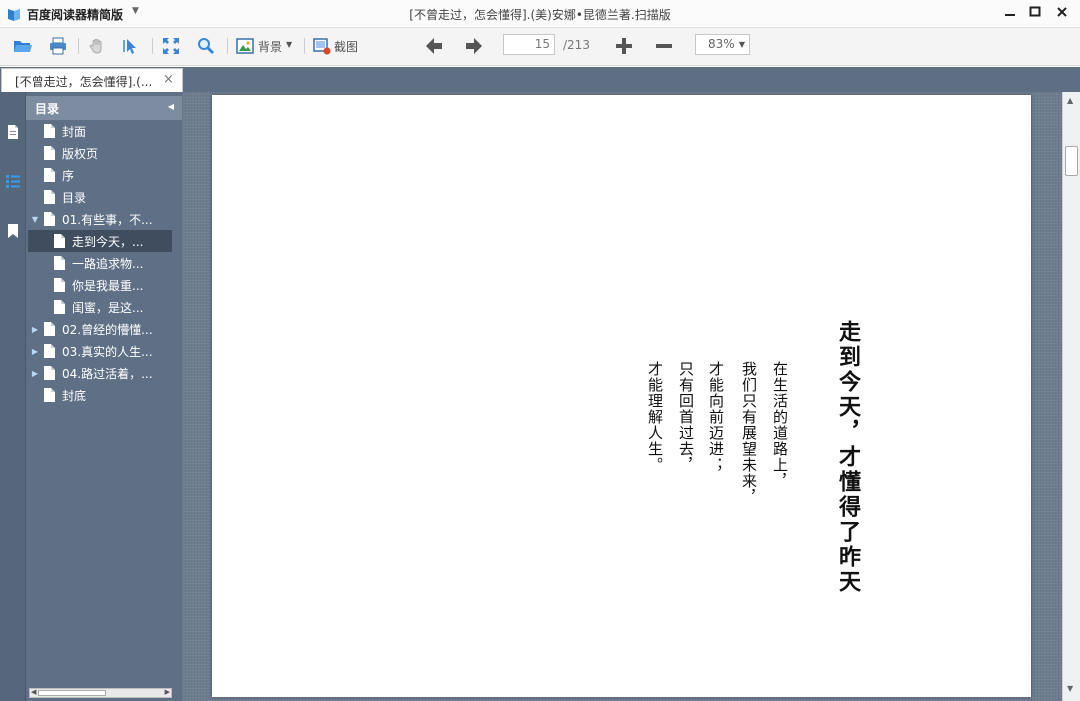 The height and width of the screenshot is (701, 1080). Describe the element at coordinates (13, 396) in the screenshot. I see `side-rail` at that location.